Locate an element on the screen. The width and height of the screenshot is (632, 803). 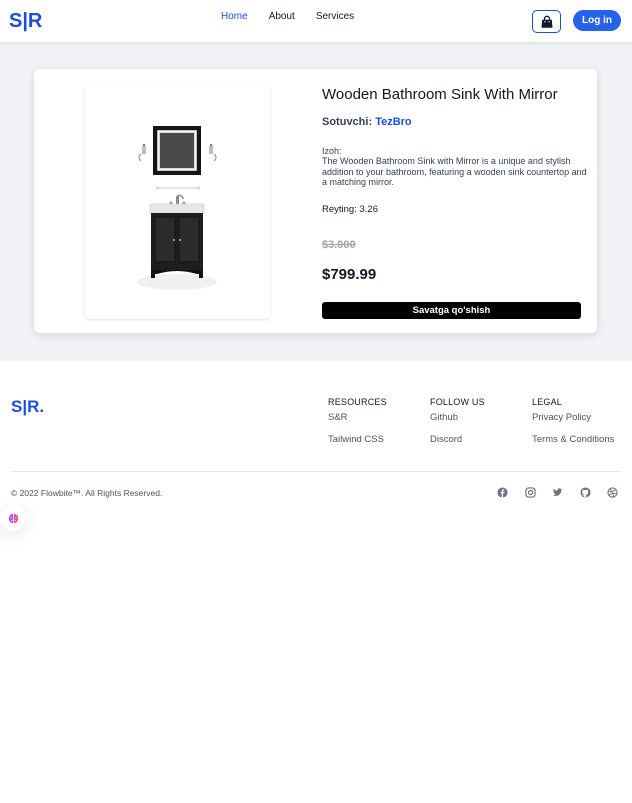
footer-column-legal: LEGAL Privacy Policy Terms & Conditions is located at coordinates (573, 421).